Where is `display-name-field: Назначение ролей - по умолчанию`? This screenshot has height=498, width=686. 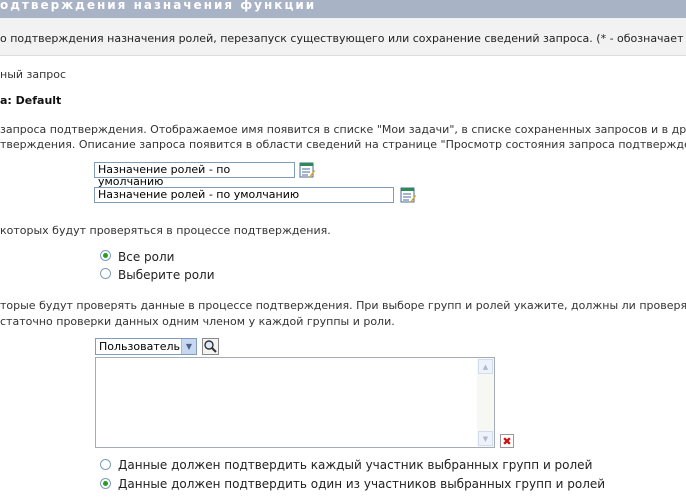 display-name-field: Назначение ролей - по умолчанию is located at coordinates (194, 175).